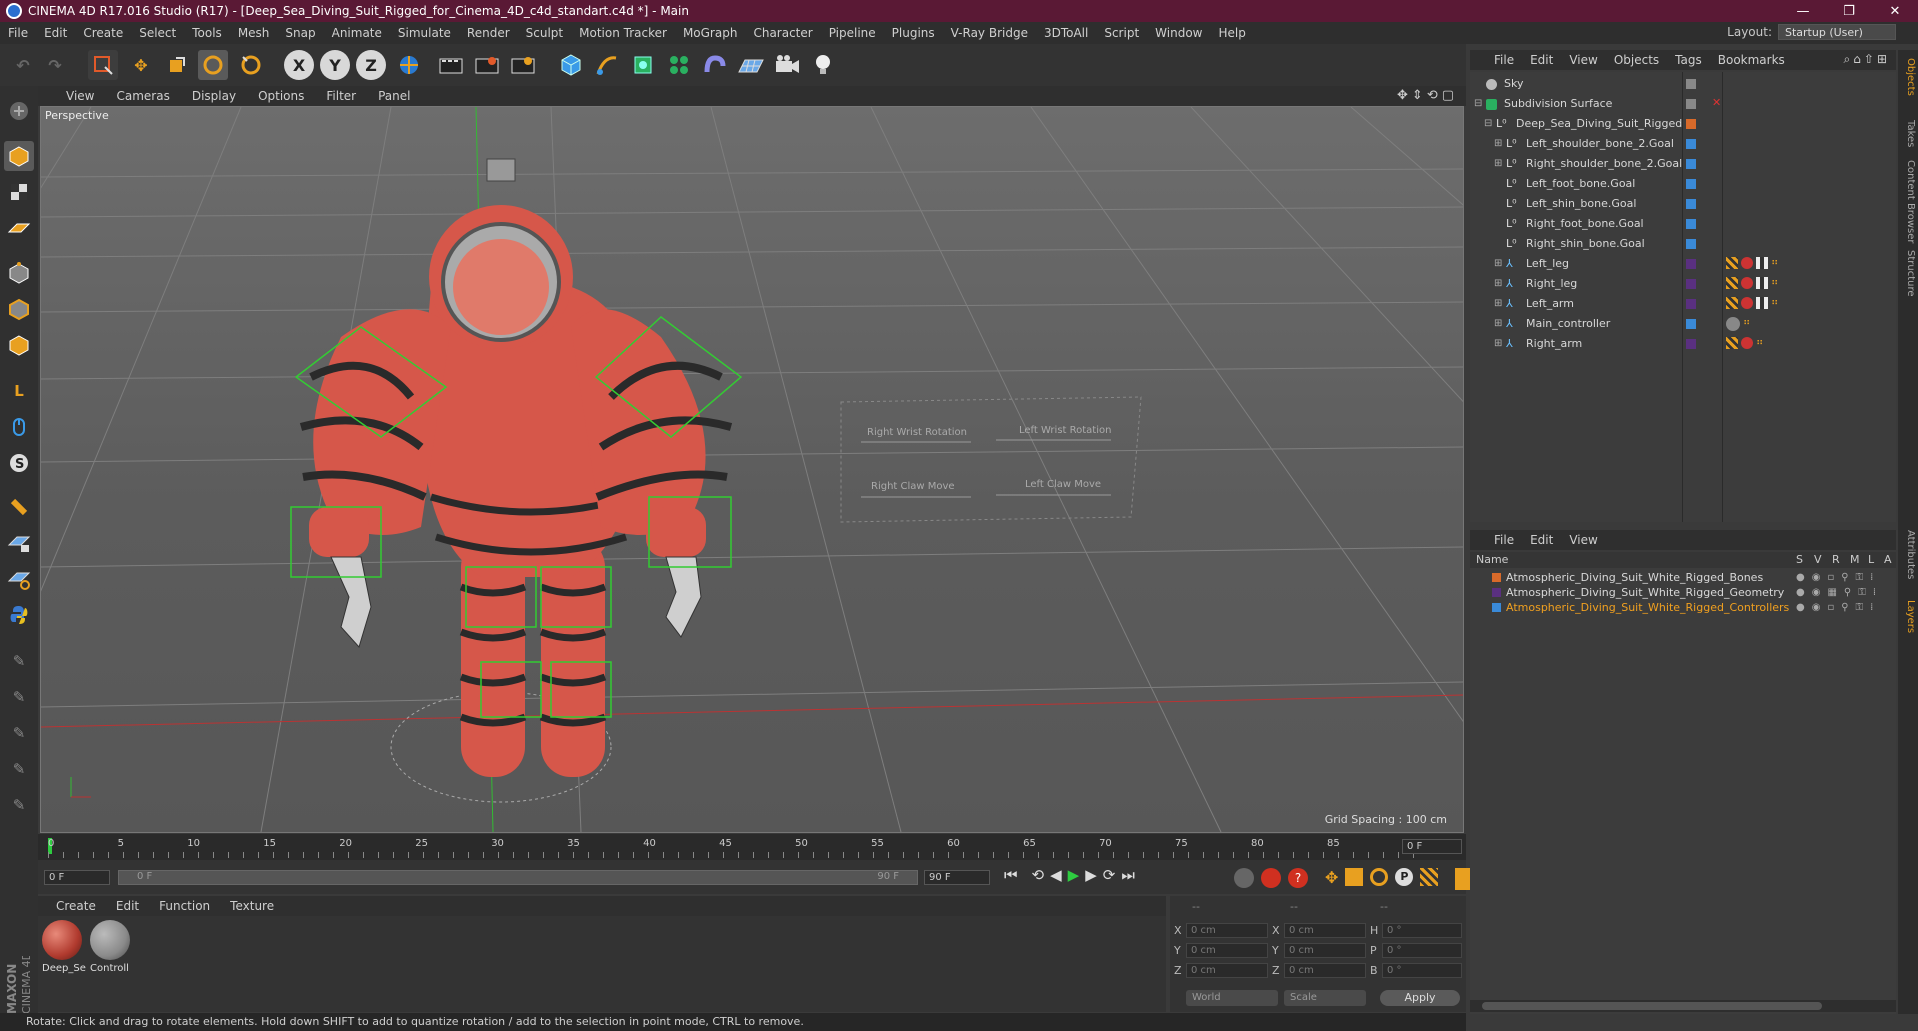 The width and height of the screenshot is (1918, 1031). Describe the element at coordinates (787, 65) in the screenshot. I see `camera-icon` at that location.